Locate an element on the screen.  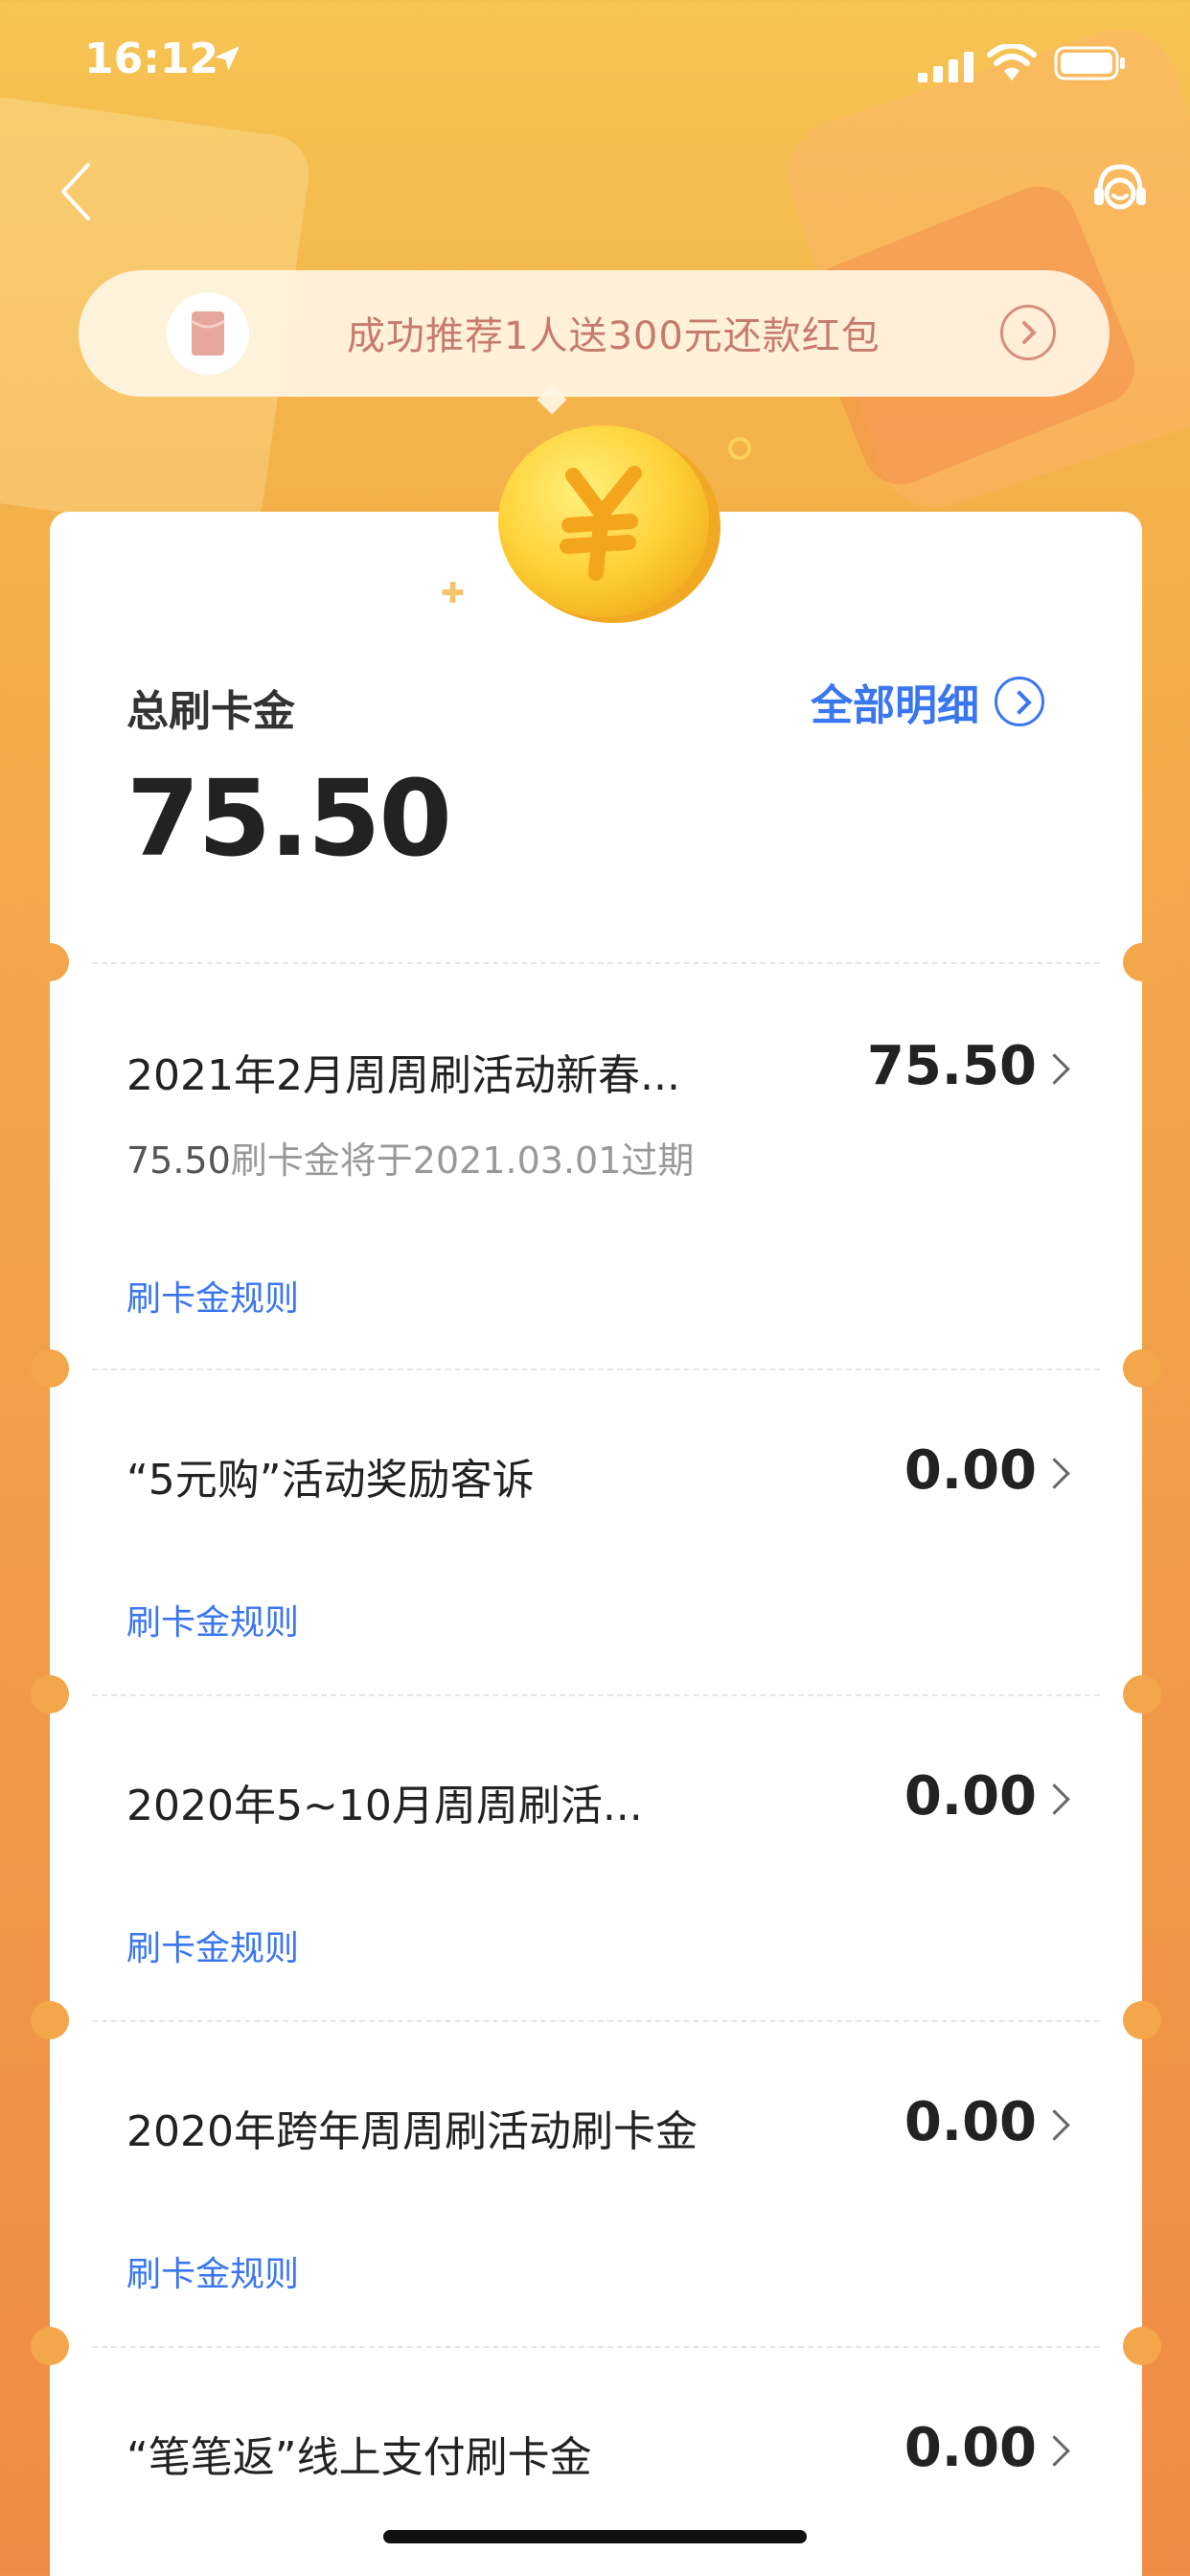
list-item: 2020年5~10月周周刷活... 0.00 刷卡金规则 is located at coordinates (596, 1847).